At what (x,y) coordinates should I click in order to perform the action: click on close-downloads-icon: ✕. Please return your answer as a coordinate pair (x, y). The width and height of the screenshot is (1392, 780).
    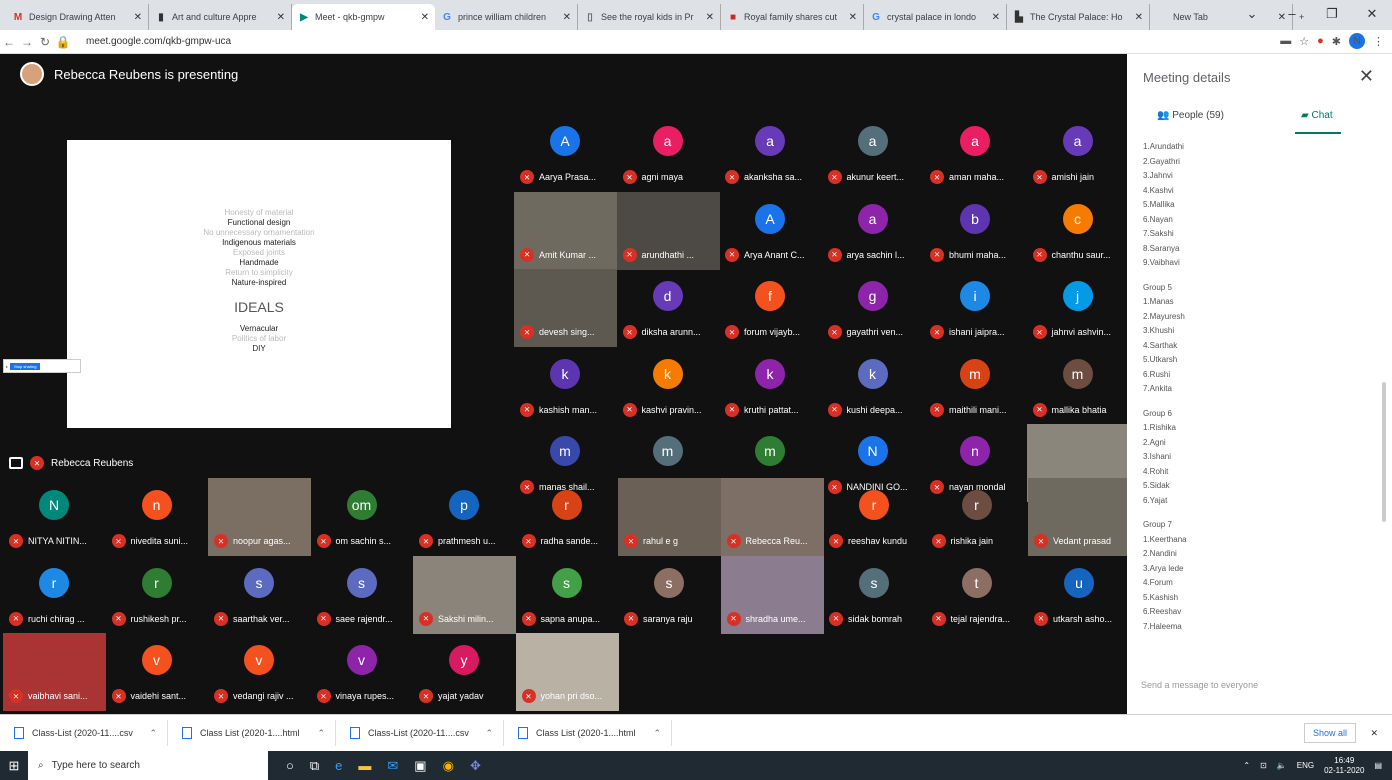
    Looking at the image, I should click on (1374, 733).